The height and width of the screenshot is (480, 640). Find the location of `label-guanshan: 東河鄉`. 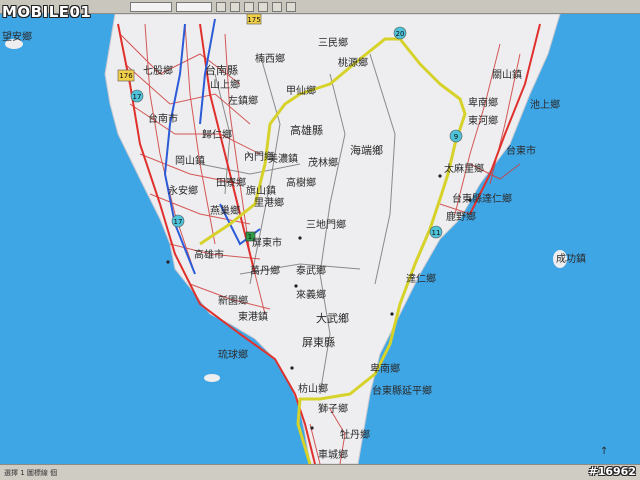

label-guanshan: 東河鄉 is located at coordinates (483, 120).